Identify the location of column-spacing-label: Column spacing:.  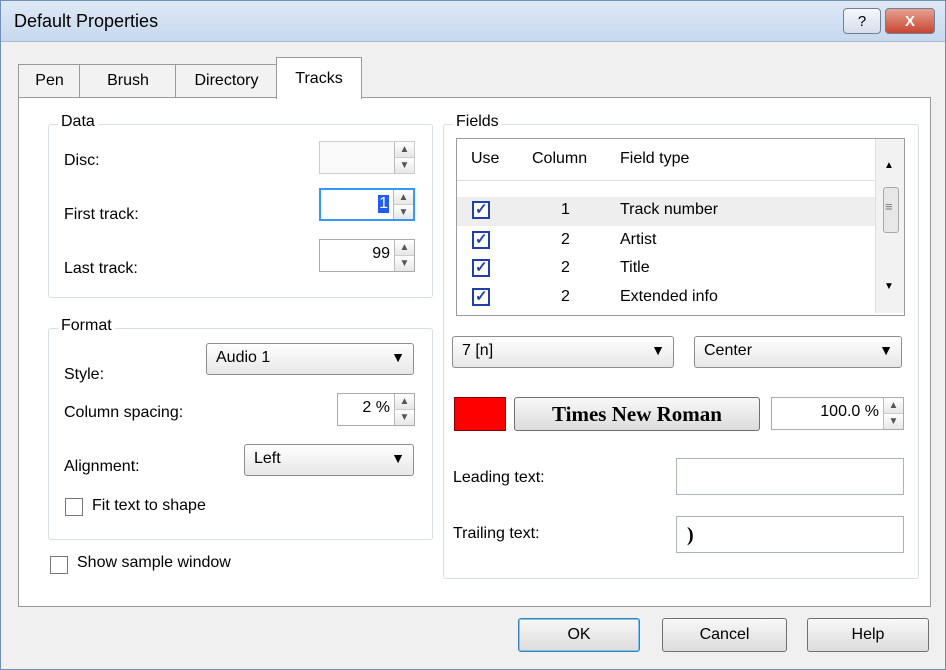
(124, 412).